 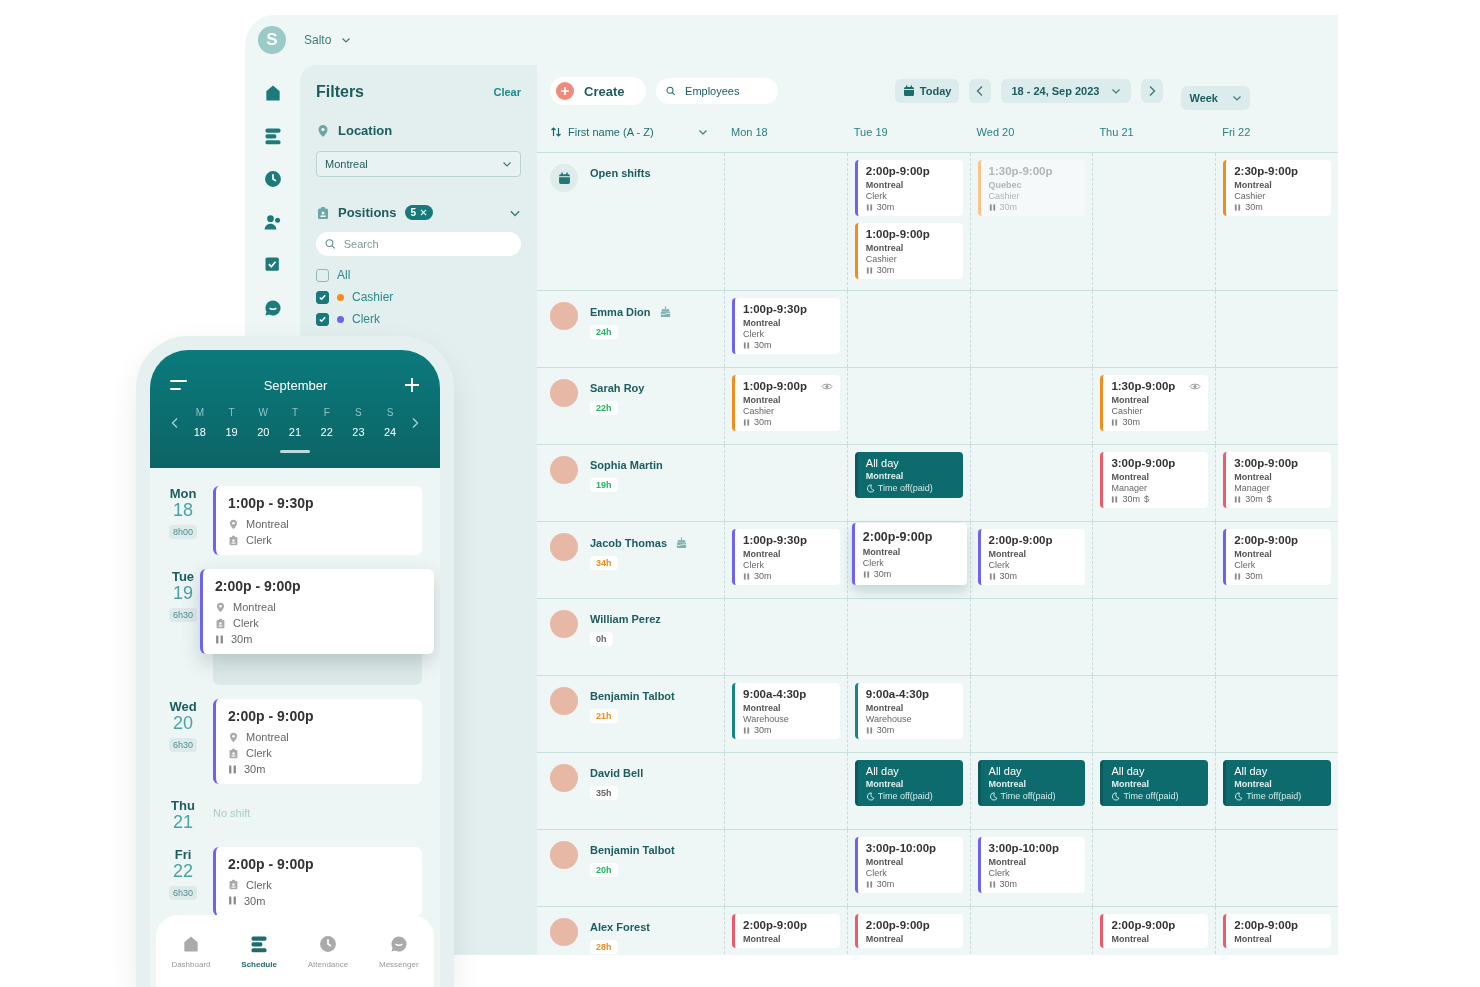 What do you see at coordinates (897, 234) in the screenshot?
I see `shift-time: 1:00p-9:00p` at bounding box center [897, 234].